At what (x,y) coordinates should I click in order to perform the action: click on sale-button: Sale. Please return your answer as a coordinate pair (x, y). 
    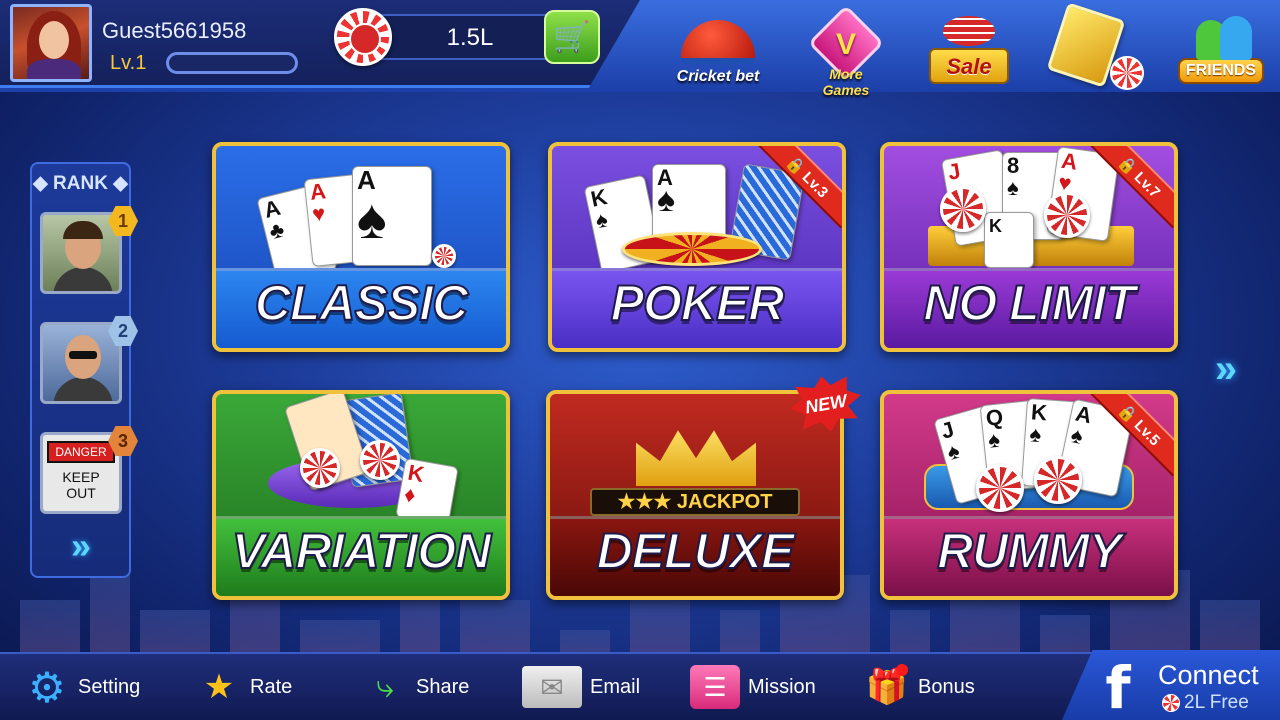
    Looking at the image, I should click on (969, 47).